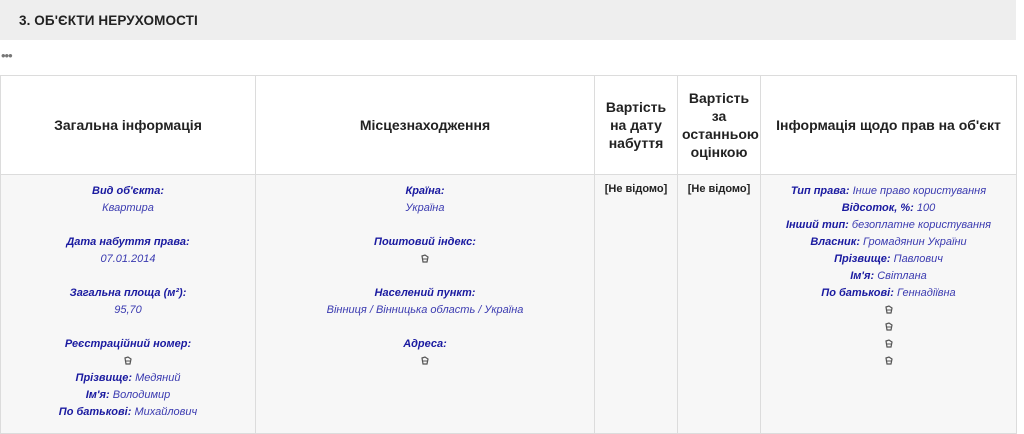 The image size is (1024, 434). I want to click on acquisition-date: Дата набуття права: 07.01.2014, so click(128, 250).